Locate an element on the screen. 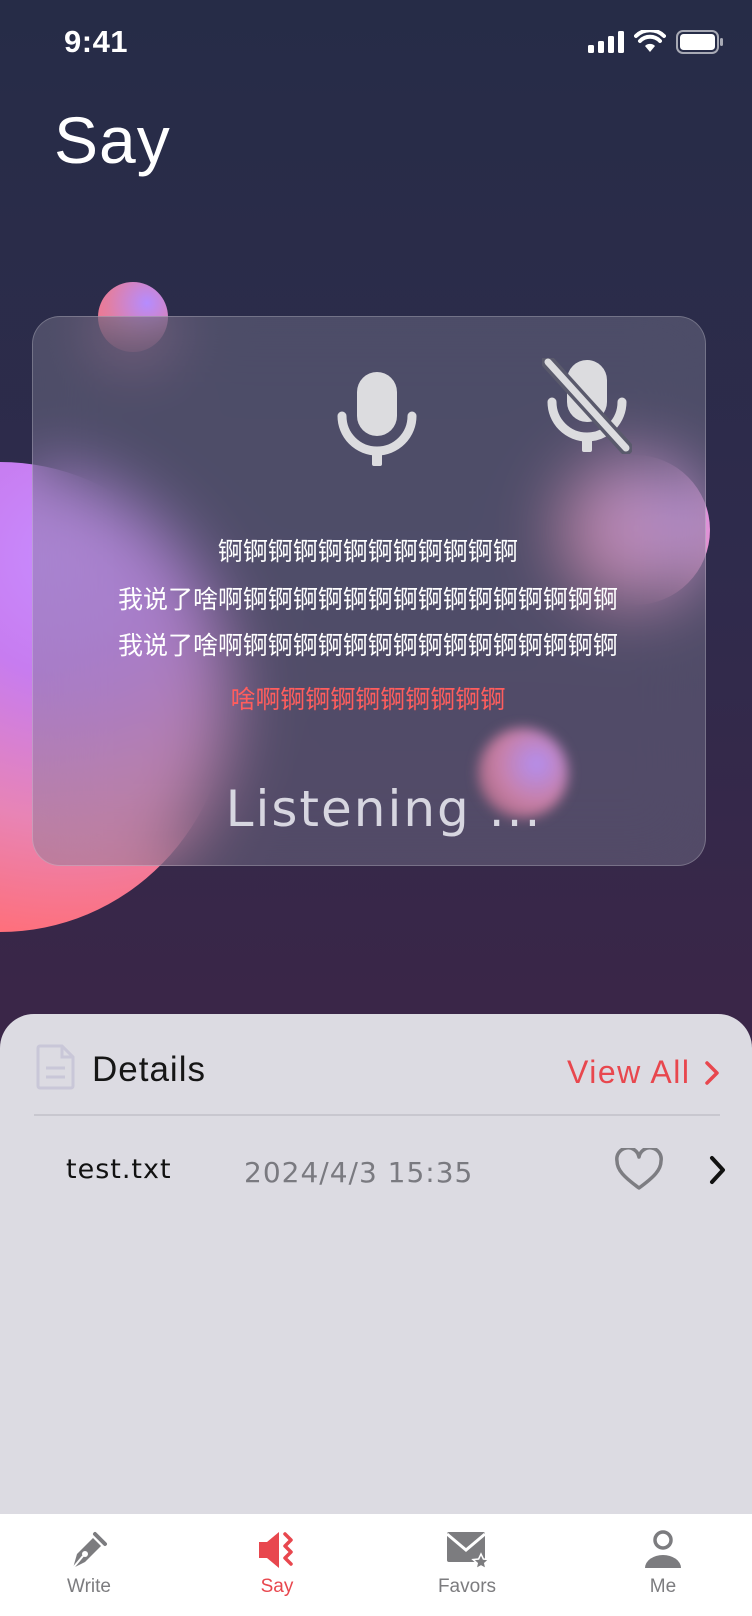 This screenshot has height=1616, width=752. person-icon is located at coordinates (663, 1549).